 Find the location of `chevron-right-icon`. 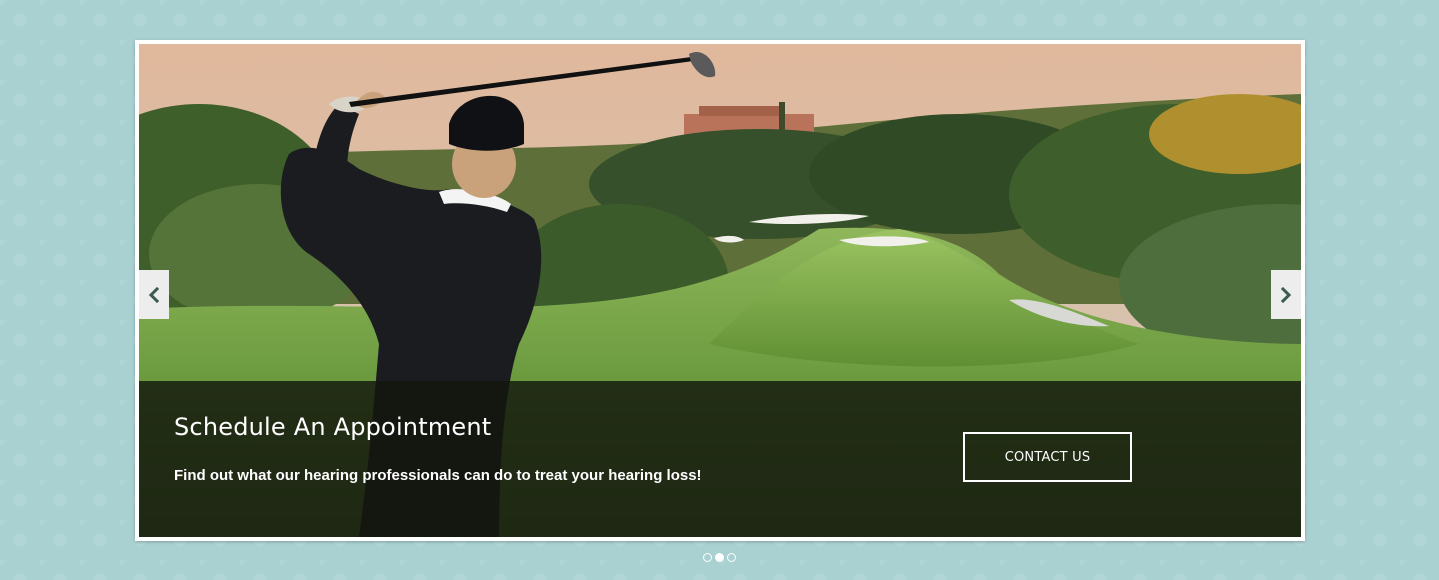

chevron-right-icon is located at coordinates (1286, 294).